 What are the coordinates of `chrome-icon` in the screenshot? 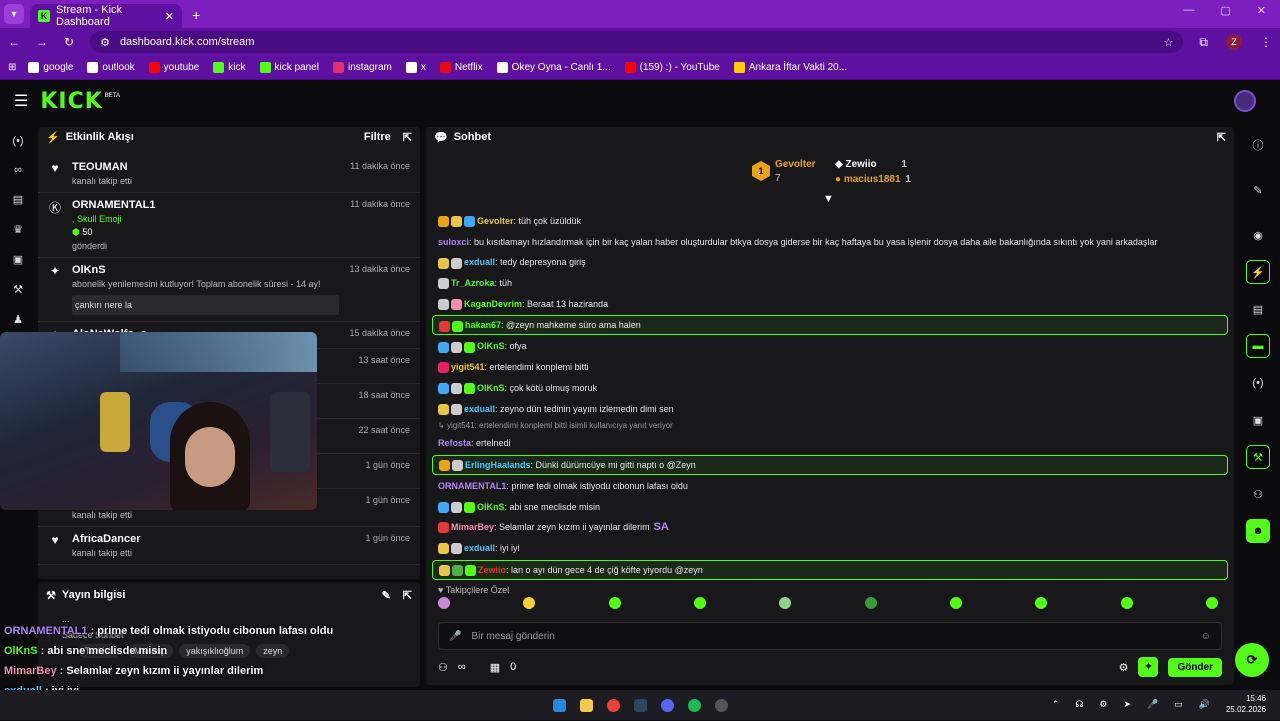 It's located at (613, 705).